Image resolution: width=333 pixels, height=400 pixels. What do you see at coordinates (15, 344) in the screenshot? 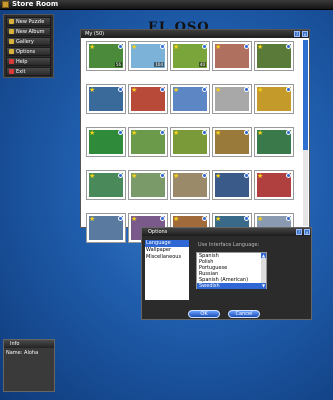
I see `info-title: Info` at bounding box center [15, 344].